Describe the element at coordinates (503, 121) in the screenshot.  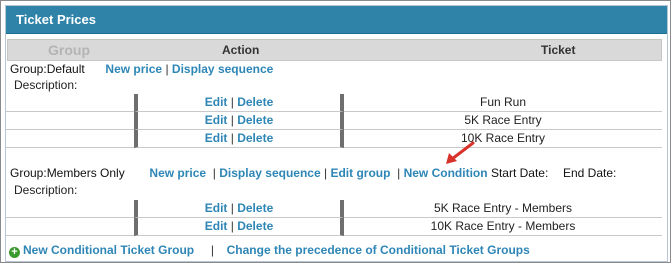
I see `ticket-name: 5K Race Entry` at that location.